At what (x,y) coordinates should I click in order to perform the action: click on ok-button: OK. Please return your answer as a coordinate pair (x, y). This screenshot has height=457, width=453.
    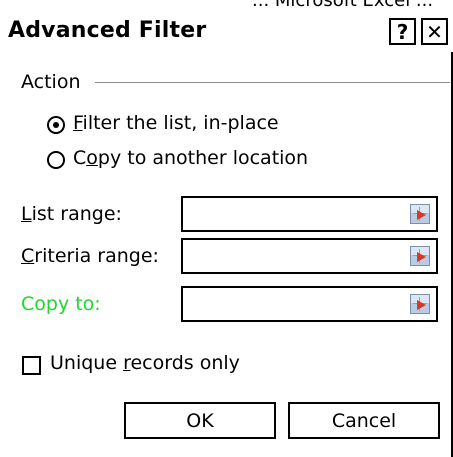
    Looking at the image, I should click on (200, 420).